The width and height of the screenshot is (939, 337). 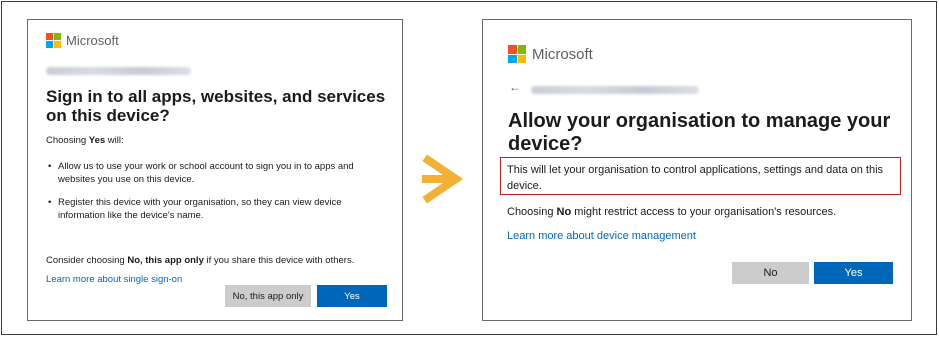 What do you see at coordinates (601, 236) in the screenshot?
I see `learn-more-device-management-link: Learn more about device management` at bounding box center [601, 236].